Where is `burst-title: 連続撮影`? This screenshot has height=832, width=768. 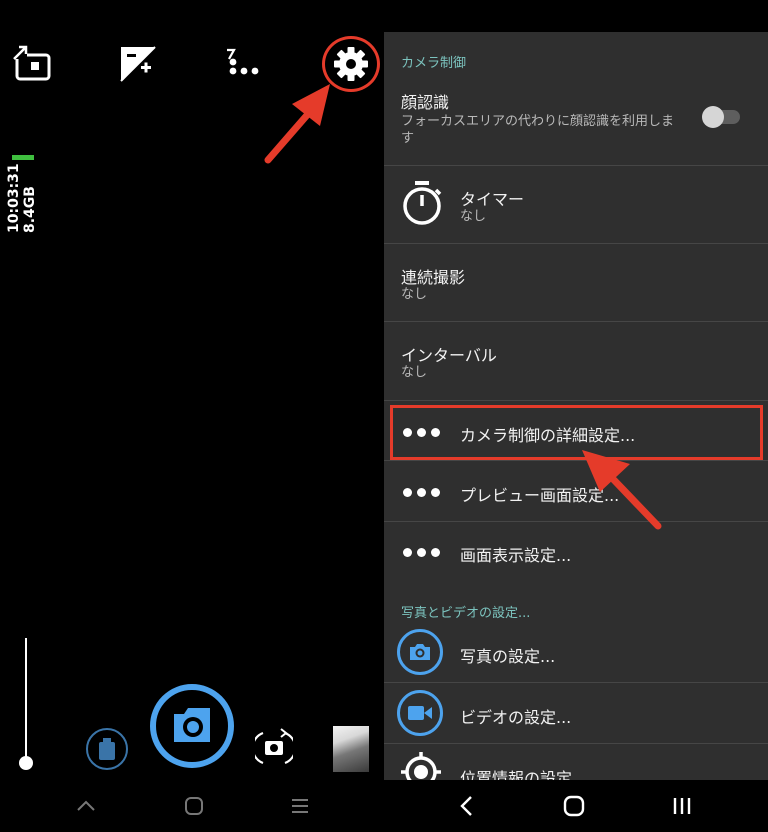 burst-title: 連続撮影 is located at coordinates (433, 277).